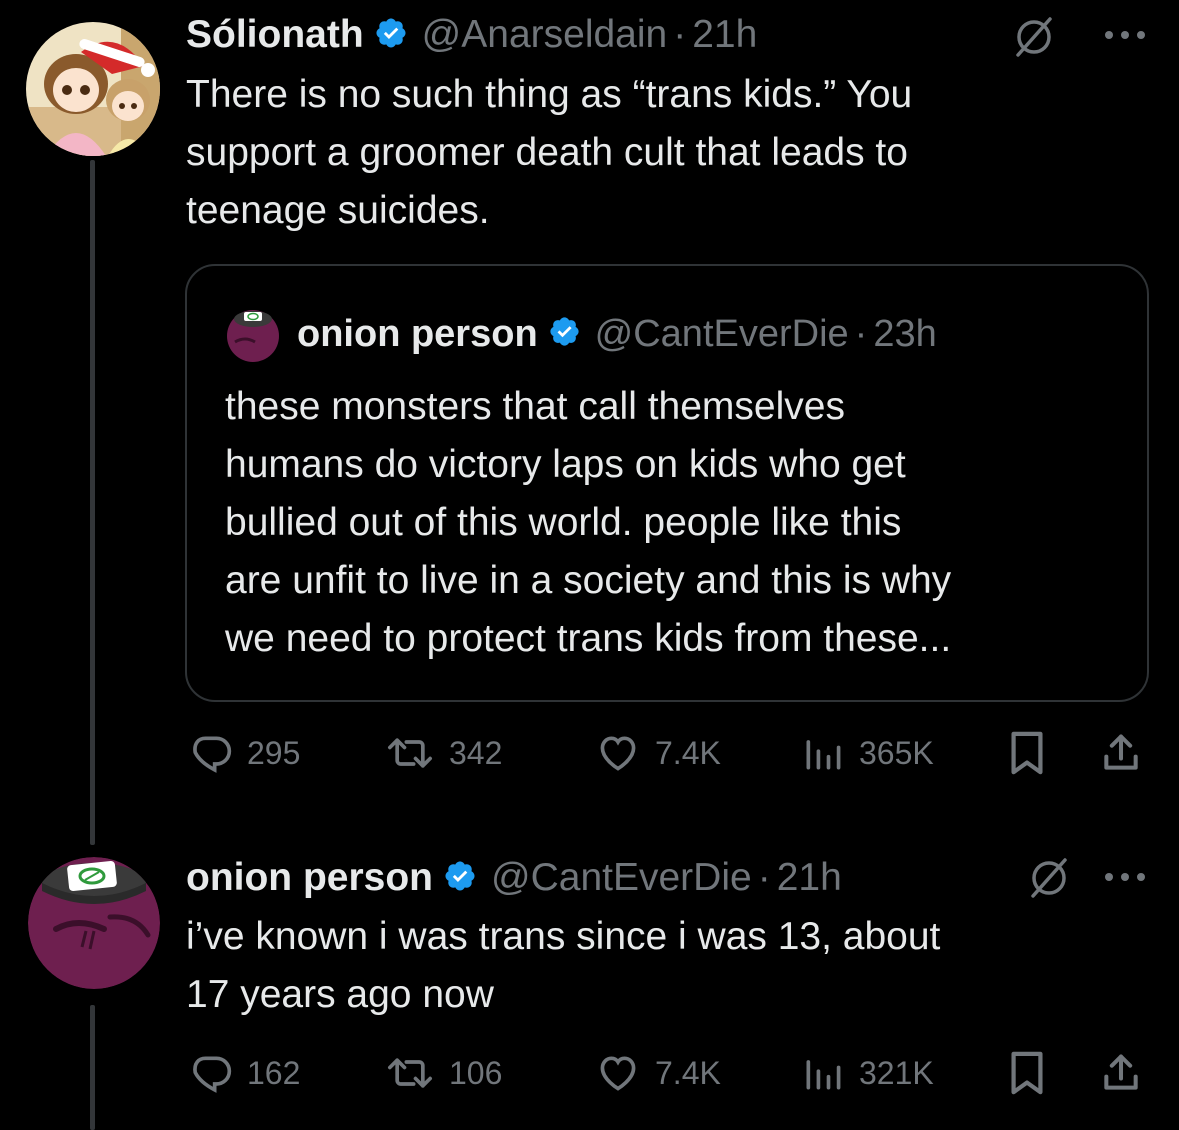  I want to click on thread-line-top, so click(92, 502).